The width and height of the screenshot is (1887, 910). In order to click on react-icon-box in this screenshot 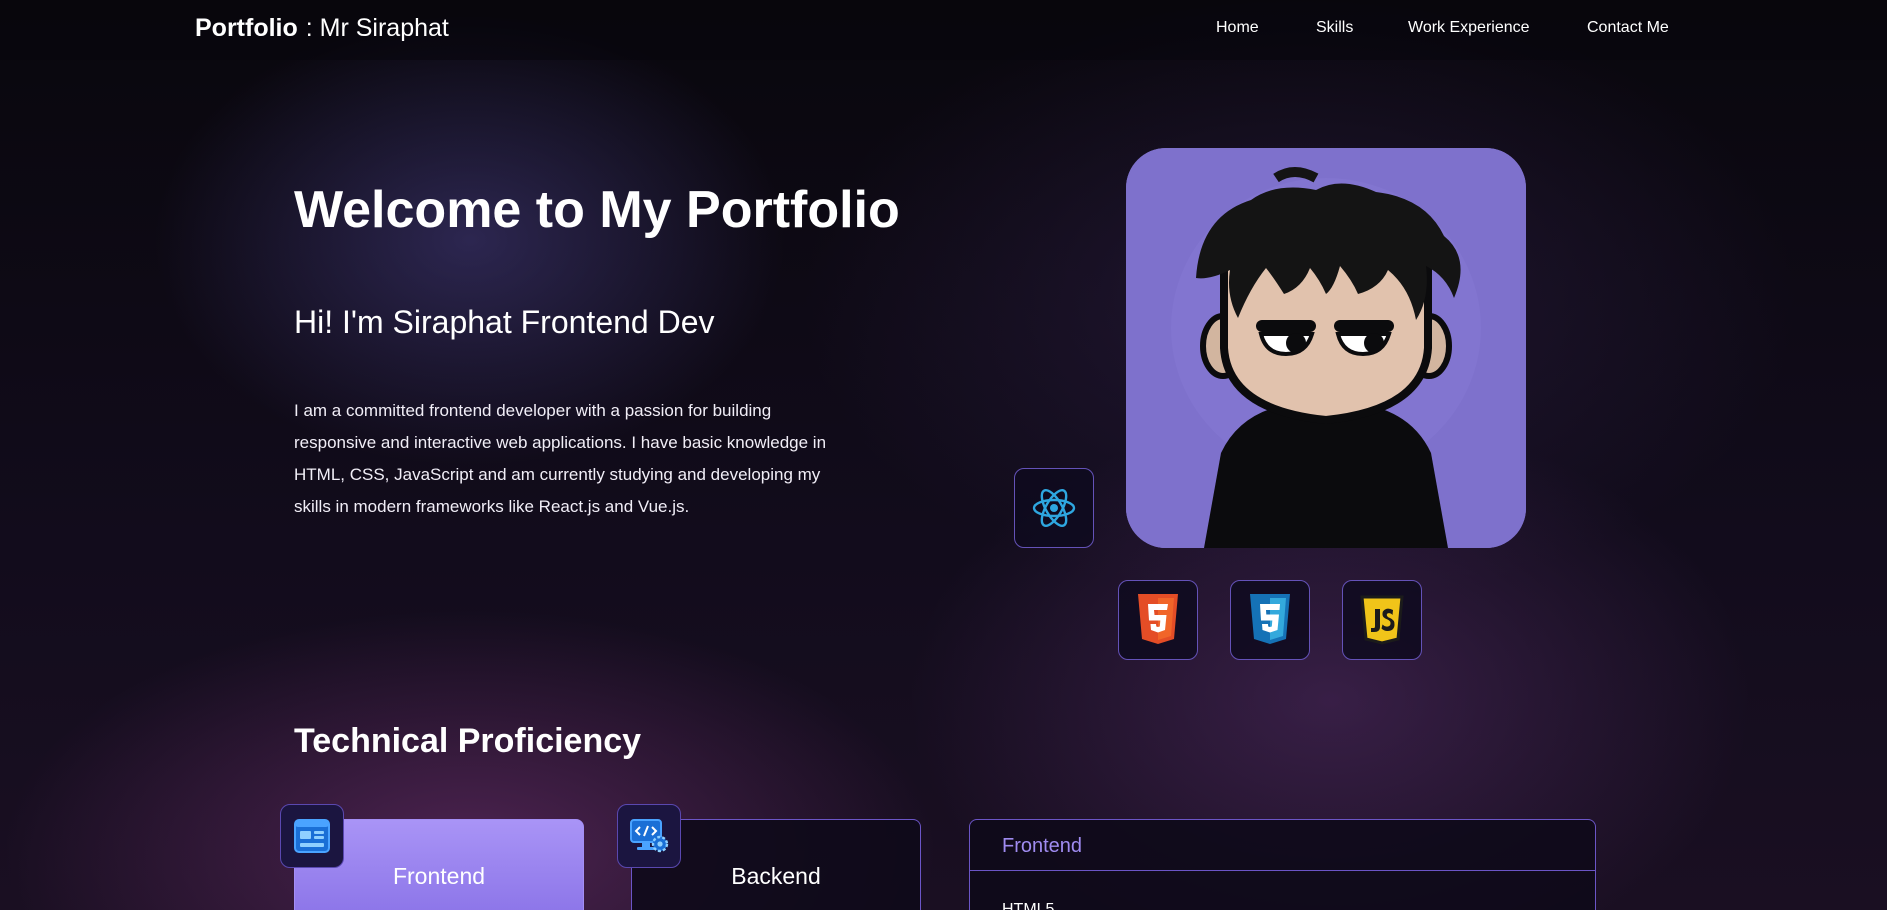, I will do `click(1054, 508)`.